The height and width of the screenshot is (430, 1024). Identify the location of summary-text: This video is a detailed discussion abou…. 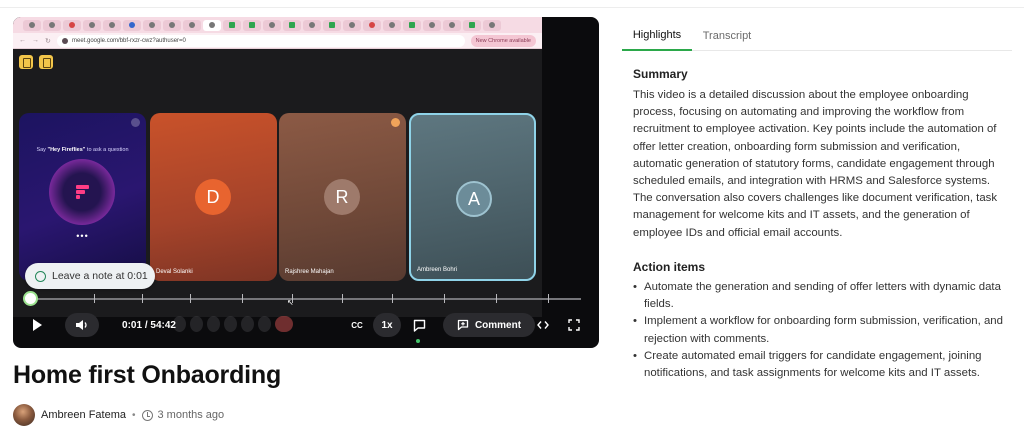
(815, 164).